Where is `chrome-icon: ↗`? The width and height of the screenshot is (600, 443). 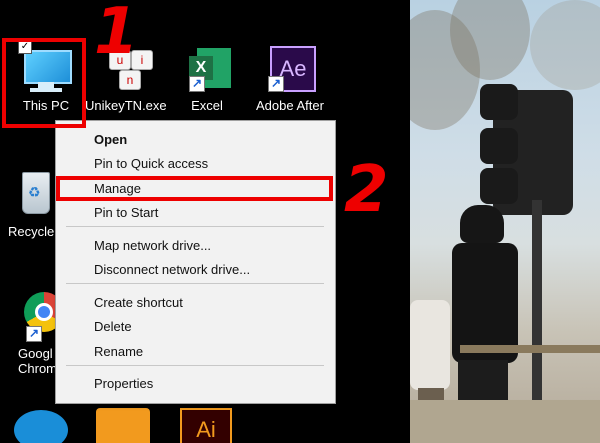
chrome-icon: ↗ is located at coordinates (36, 316).